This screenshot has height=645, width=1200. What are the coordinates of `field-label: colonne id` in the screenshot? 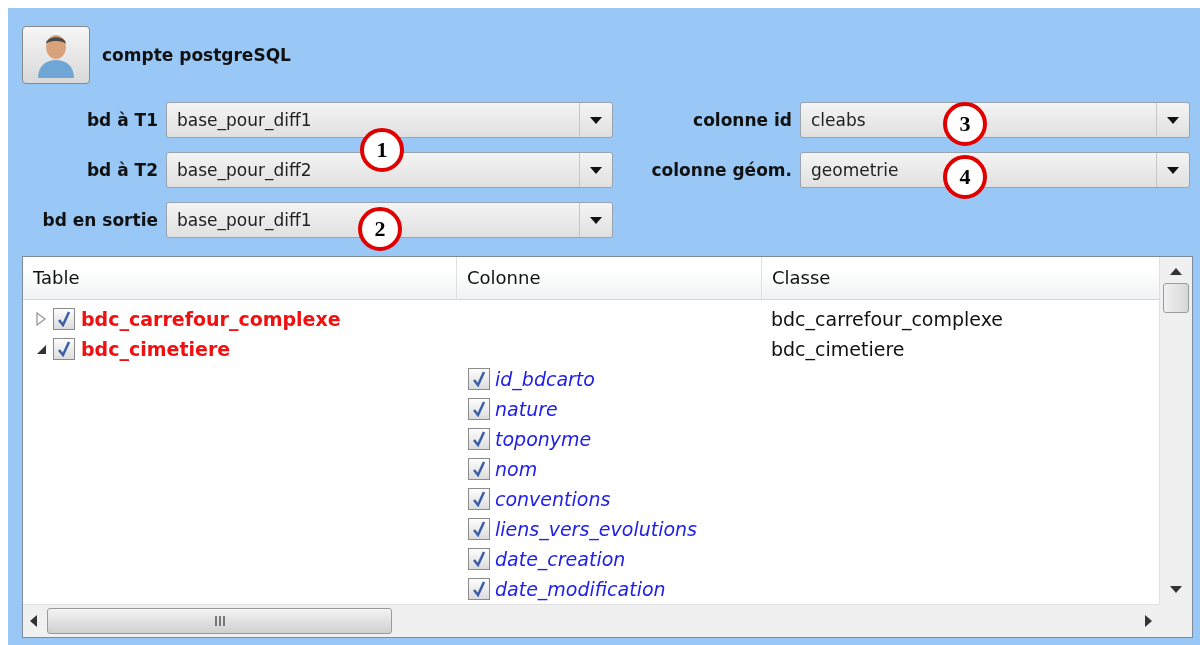 It's located at (742, 120).